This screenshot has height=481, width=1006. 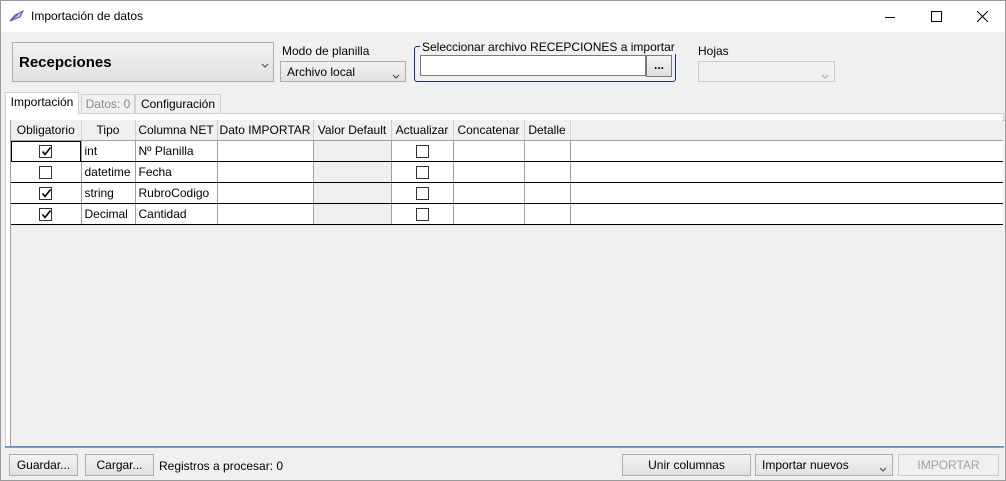 I want to click on table-row: datetime Fecha, so click(x=507, y=172).